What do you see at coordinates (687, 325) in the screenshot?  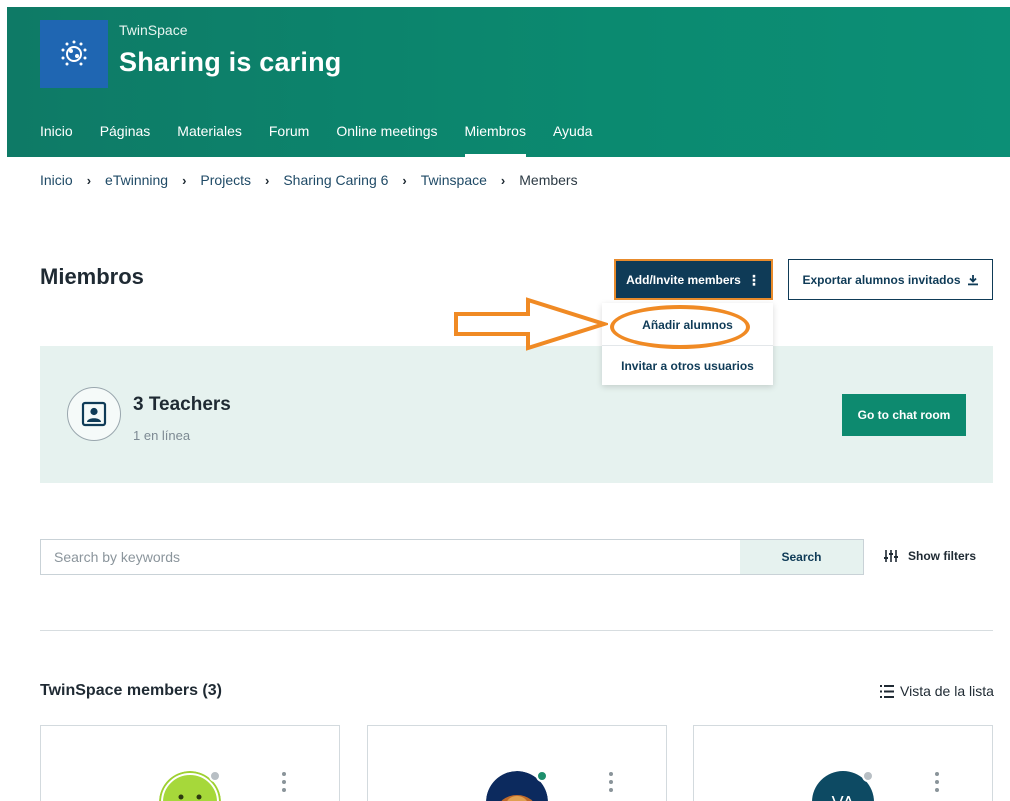 I see `menu-item-add-students: Añadir alumnos` at bounding box center [687, 325].